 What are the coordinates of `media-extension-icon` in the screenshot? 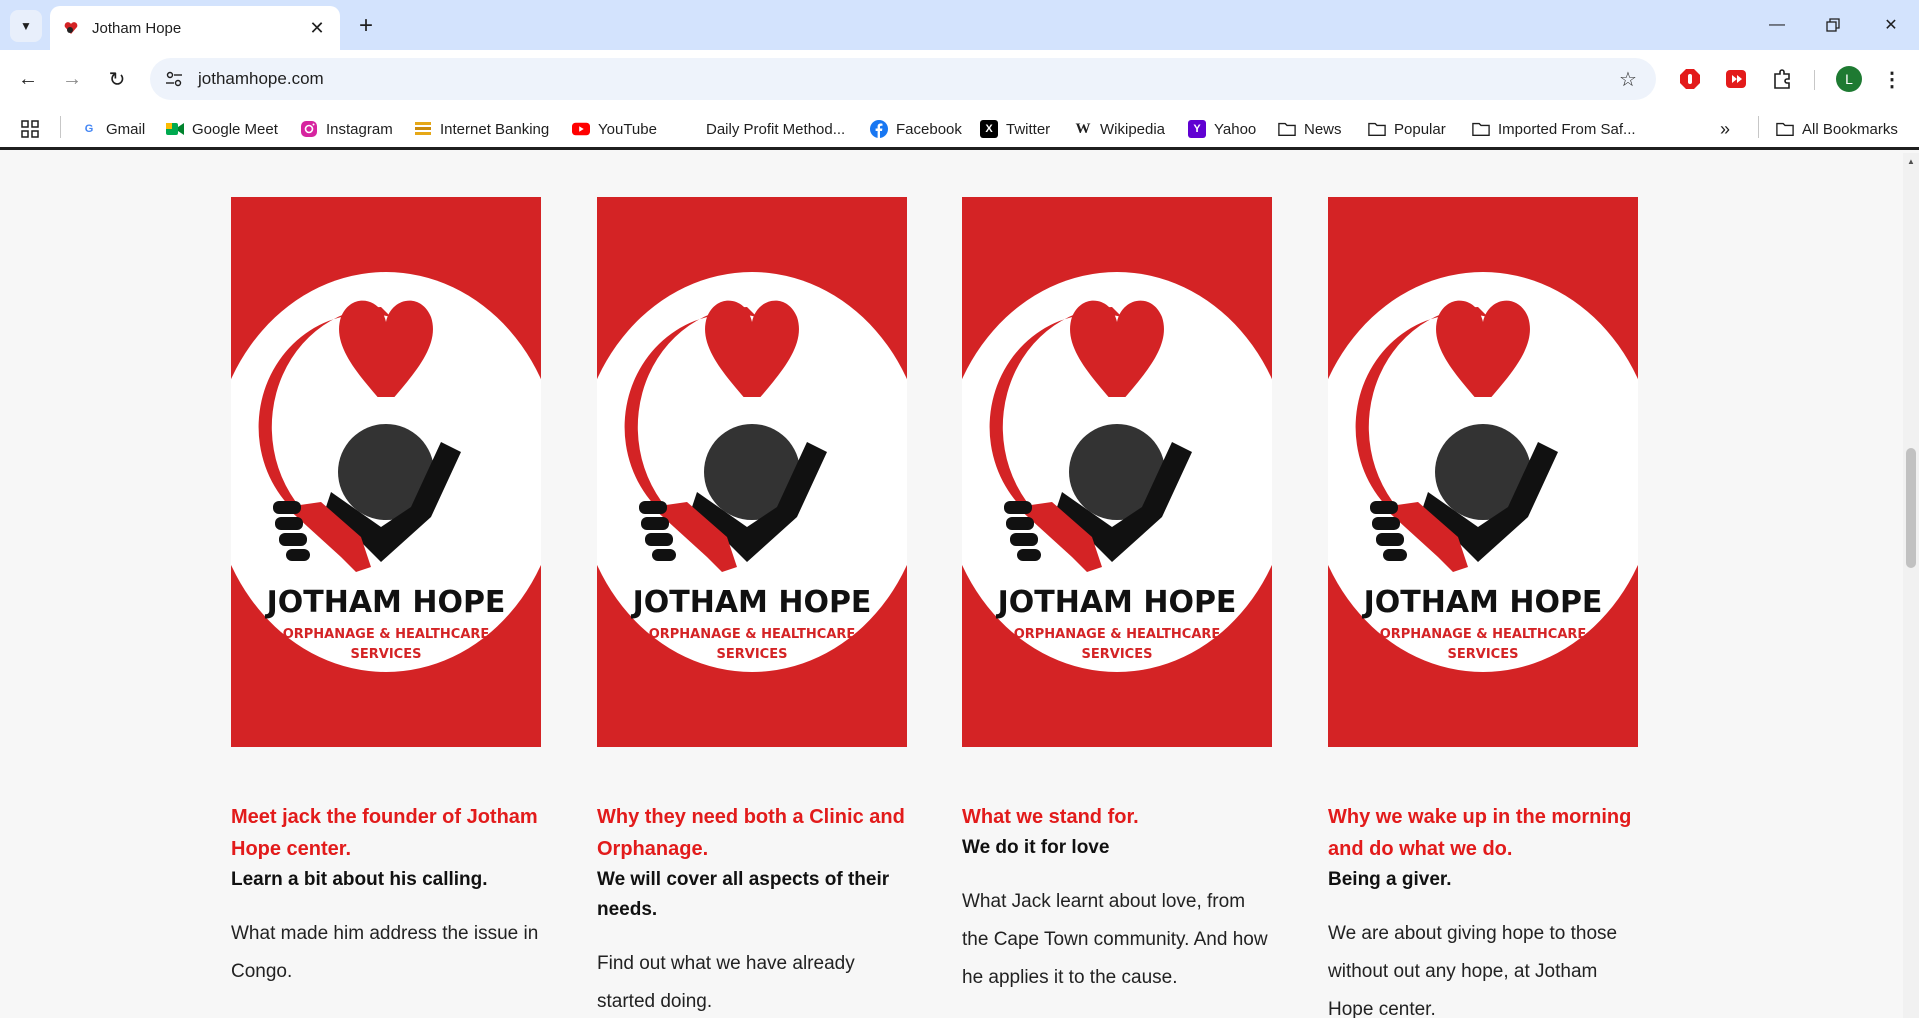 It's located at (1736, 79).